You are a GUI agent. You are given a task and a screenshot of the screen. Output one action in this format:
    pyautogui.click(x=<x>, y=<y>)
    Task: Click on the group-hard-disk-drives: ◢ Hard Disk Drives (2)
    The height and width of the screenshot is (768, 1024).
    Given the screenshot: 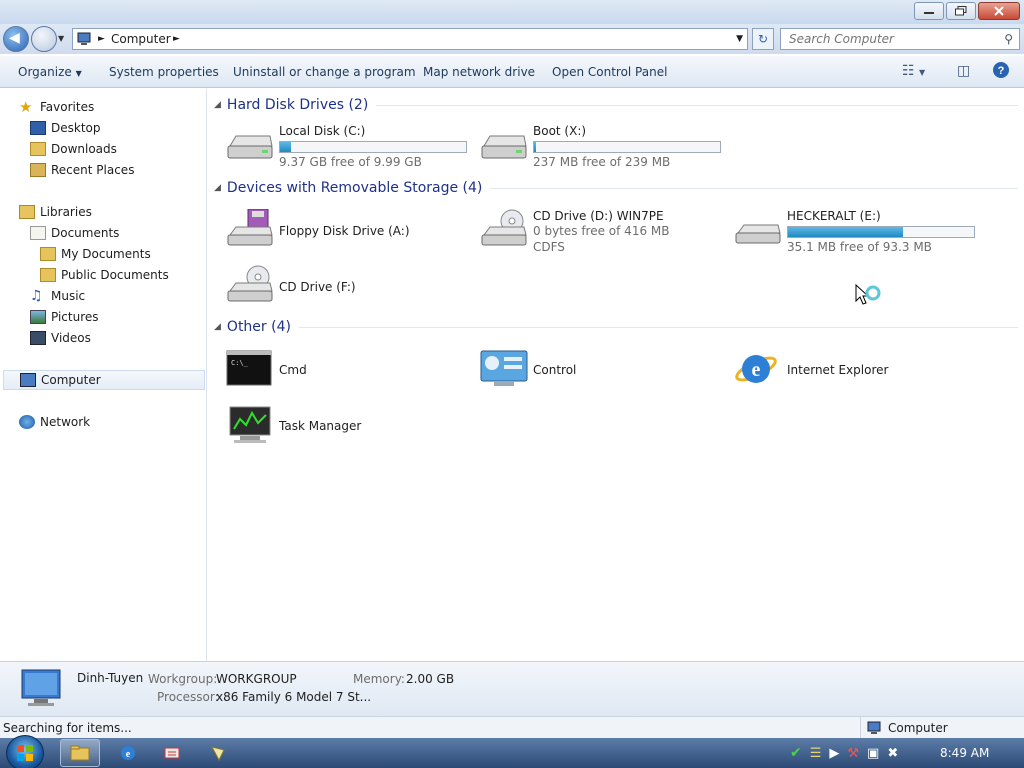 What is the action you would take?
    pyautogui.click(x=616, y=105)
    